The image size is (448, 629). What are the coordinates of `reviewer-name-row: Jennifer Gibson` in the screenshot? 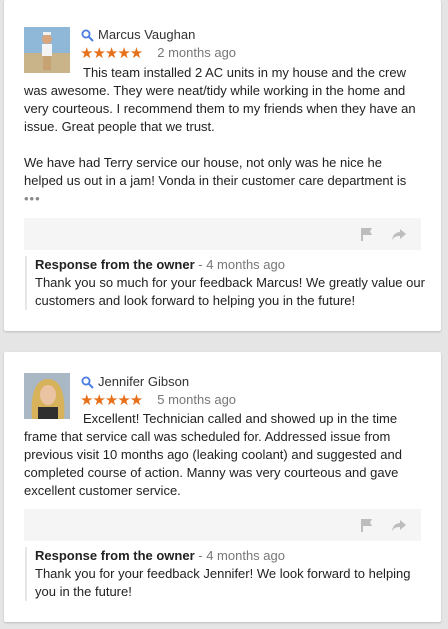 It's located at (135, 382).